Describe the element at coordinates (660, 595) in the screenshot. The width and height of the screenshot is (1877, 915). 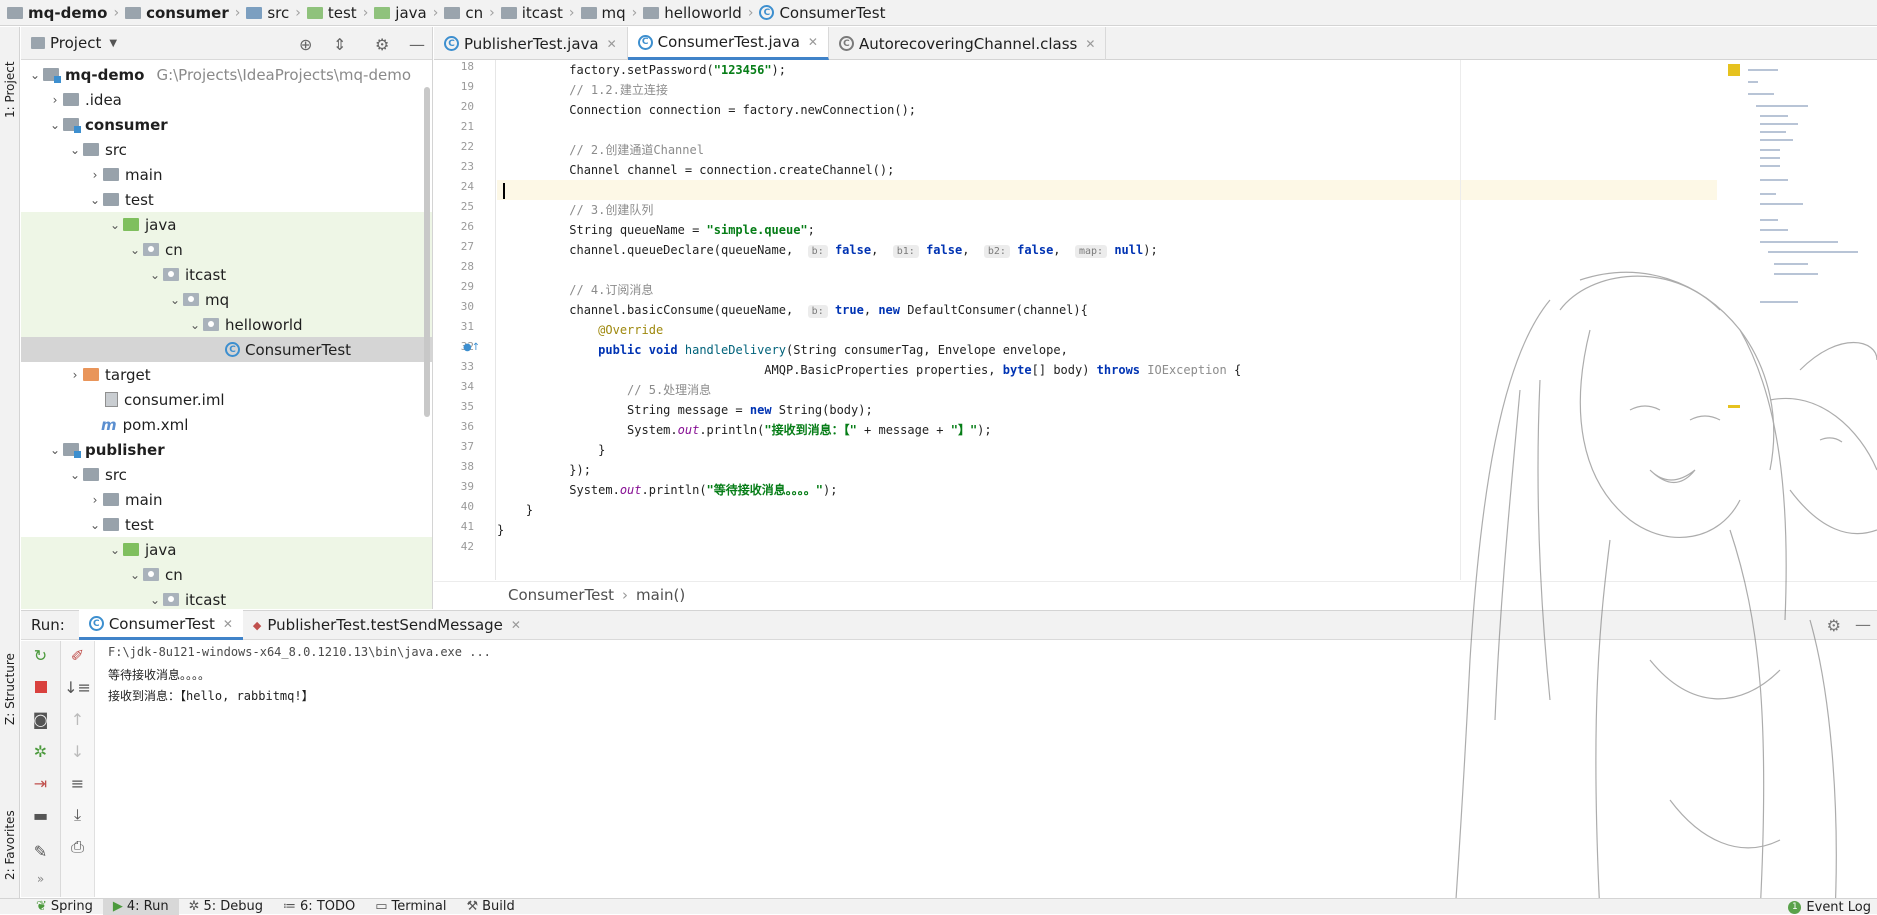
I see `code-breadcrumb-method: main()` at that location.